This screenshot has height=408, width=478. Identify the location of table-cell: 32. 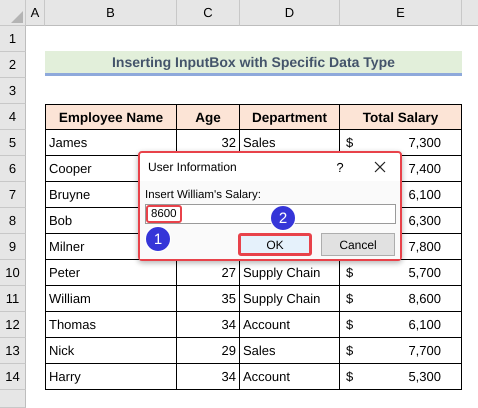
(229, 142).